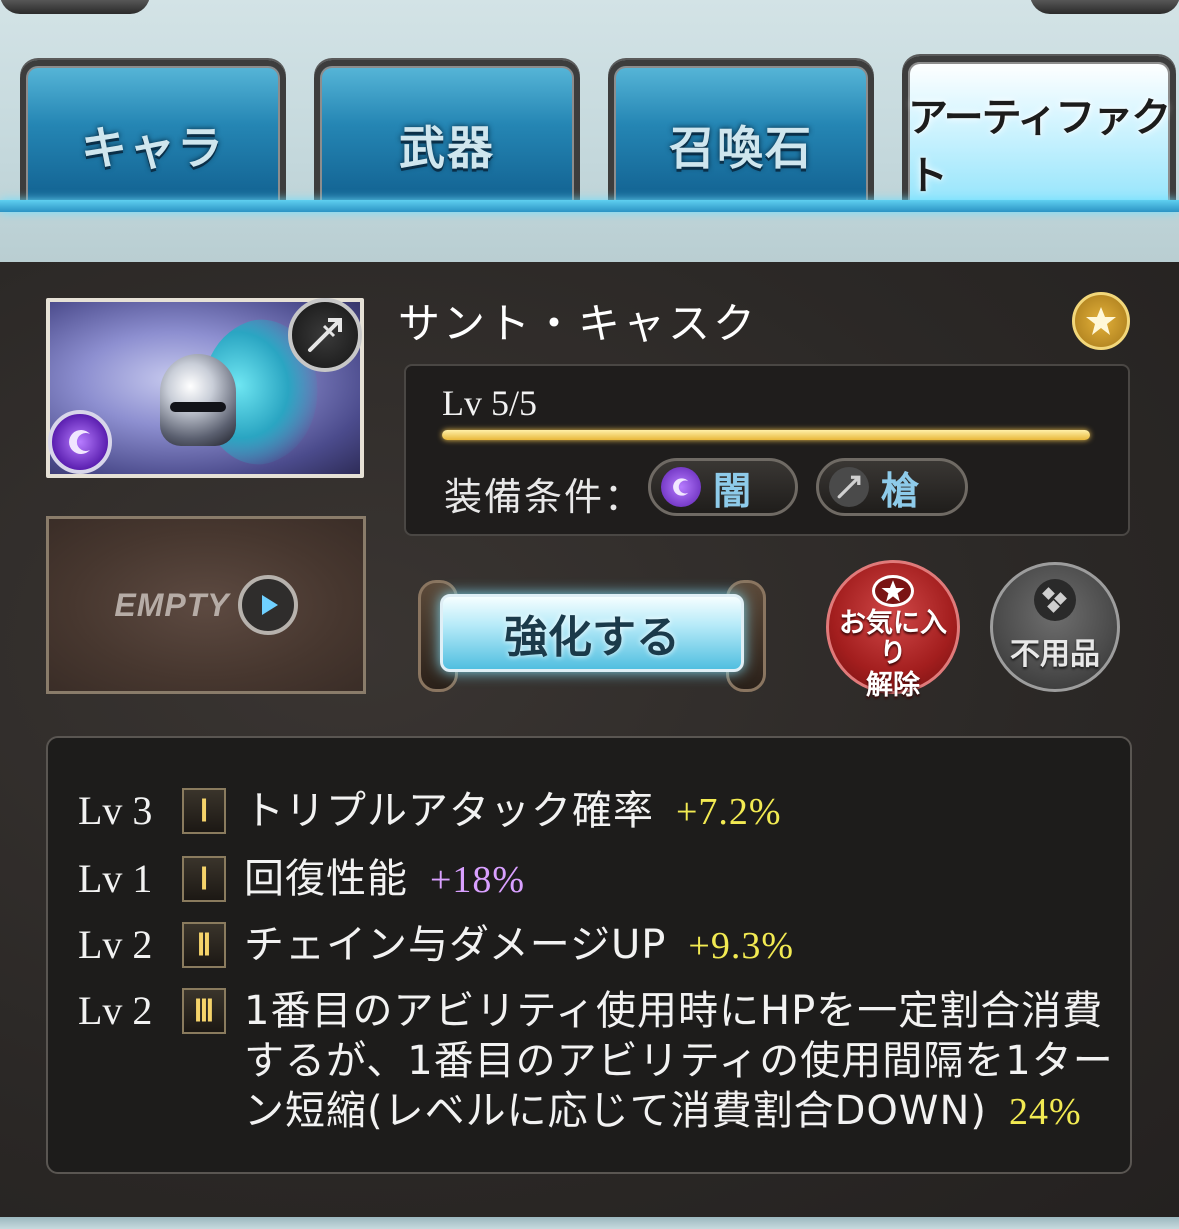 The width and height of the screenshot is (1179, 1229). I want to click on skill-text-line1: 1番目のアビリティ使用時にHPを一定割合消費, so click(674, 1011).